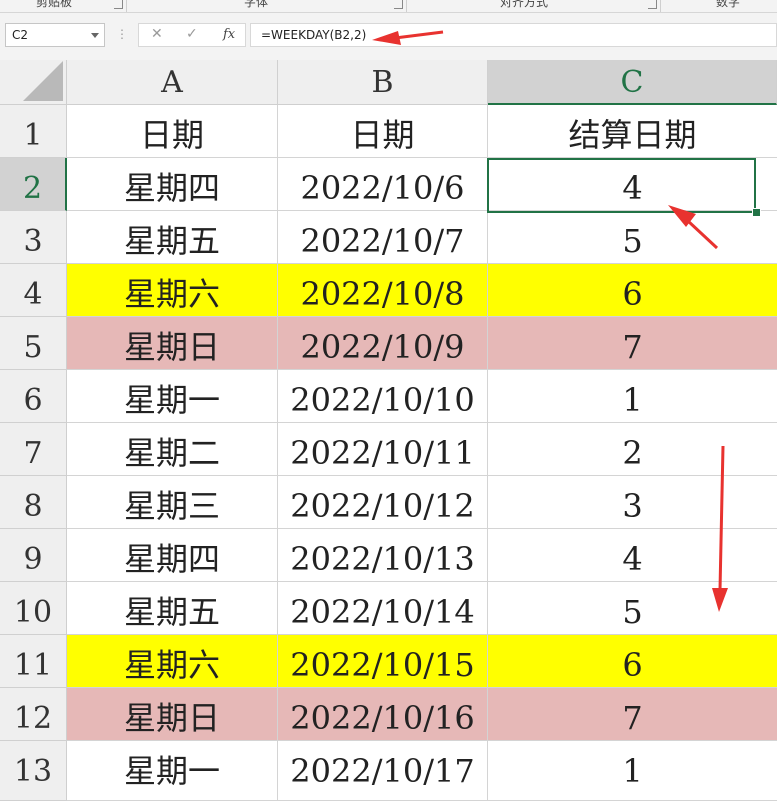 This screenshot has width=777, height=801. I want to click on fill-handle, so click(756, 212).